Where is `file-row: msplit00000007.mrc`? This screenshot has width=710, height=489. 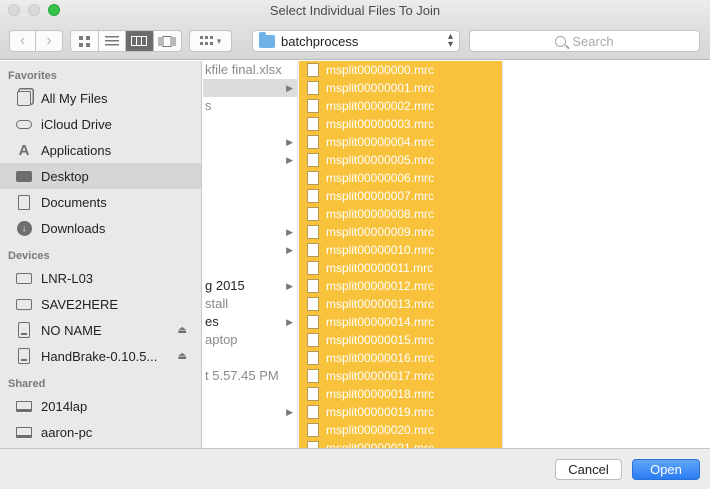 file-row: msplit00000007.mrc is located at coordinates (400, 196).